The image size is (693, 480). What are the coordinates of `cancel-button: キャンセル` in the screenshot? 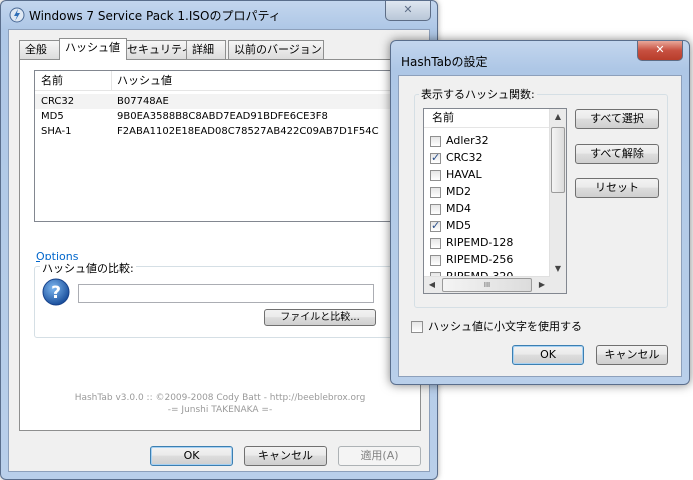 It's located at (285, 456).